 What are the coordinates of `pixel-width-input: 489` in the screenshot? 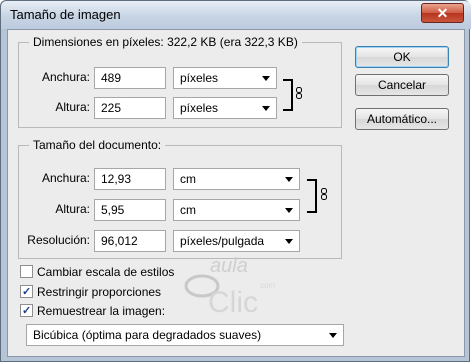 It's located at (130, 78).